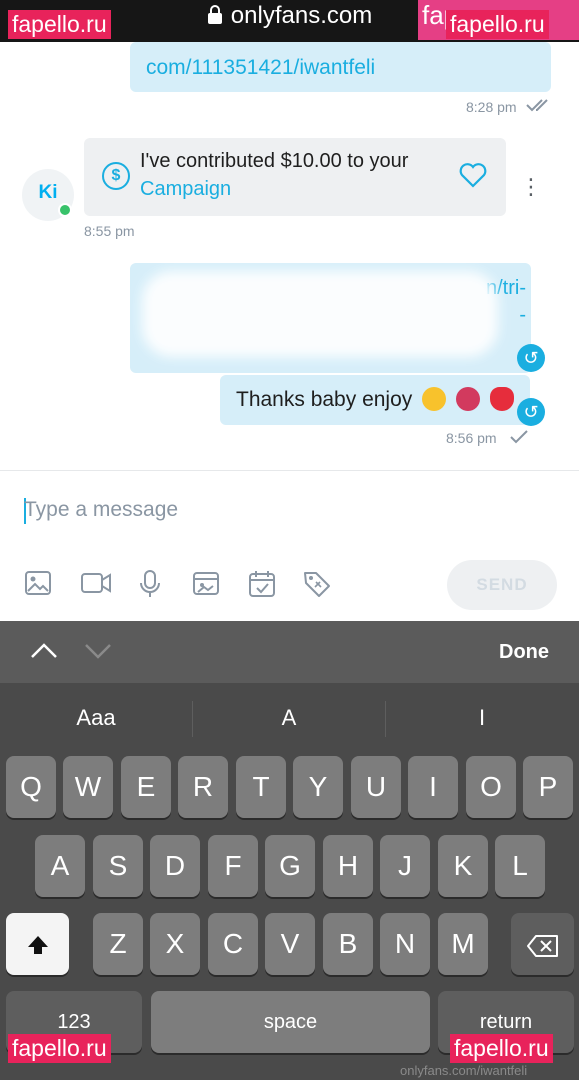  What do you see at coordinates (44, 653) in the screenshot?
I see `chevron-up-icon` at bounding box center [44, 653].